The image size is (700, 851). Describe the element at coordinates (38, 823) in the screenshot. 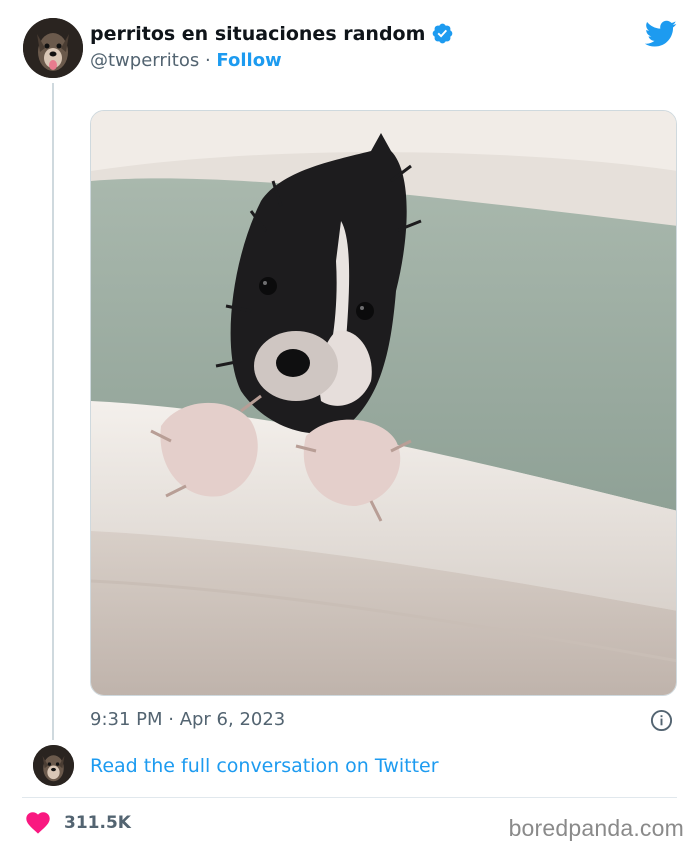

I see `heart-icon` at that location.